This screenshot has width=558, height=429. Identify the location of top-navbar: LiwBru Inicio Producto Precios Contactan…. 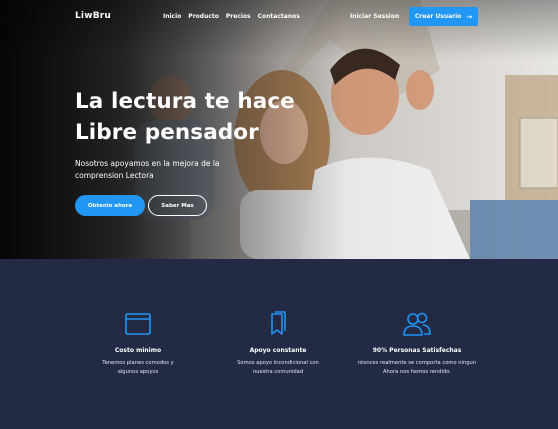
(279, 17).